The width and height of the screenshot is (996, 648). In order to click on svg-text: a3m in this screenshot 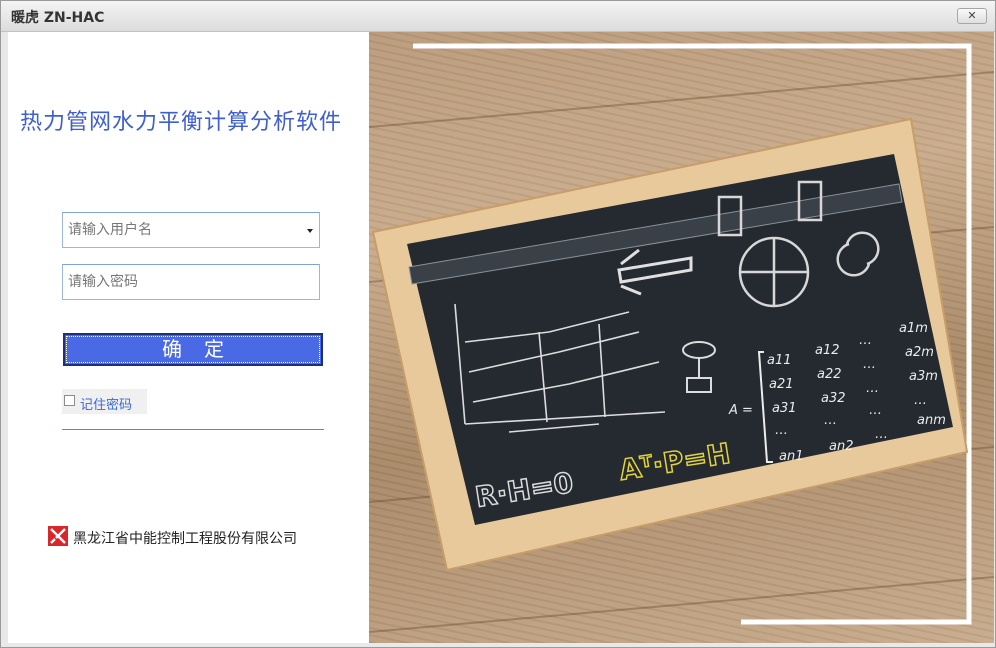, I will do `click(923, 376)`.